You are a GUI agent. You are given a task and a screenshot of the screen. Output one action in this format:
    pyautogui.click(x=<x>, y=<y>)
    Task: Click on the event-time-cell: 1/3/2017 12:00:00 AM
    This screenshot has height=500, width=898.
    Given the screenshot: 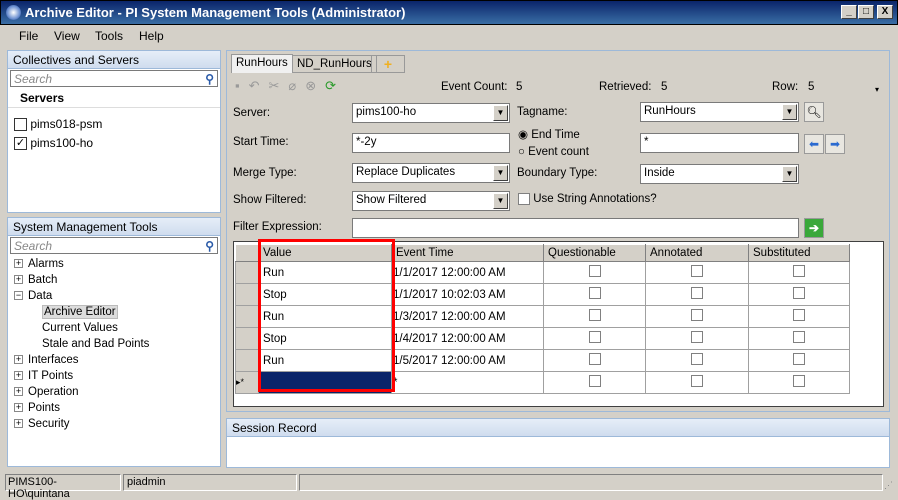 What is the action you would take?
    pyautogui.click(x=467, y=316)
    